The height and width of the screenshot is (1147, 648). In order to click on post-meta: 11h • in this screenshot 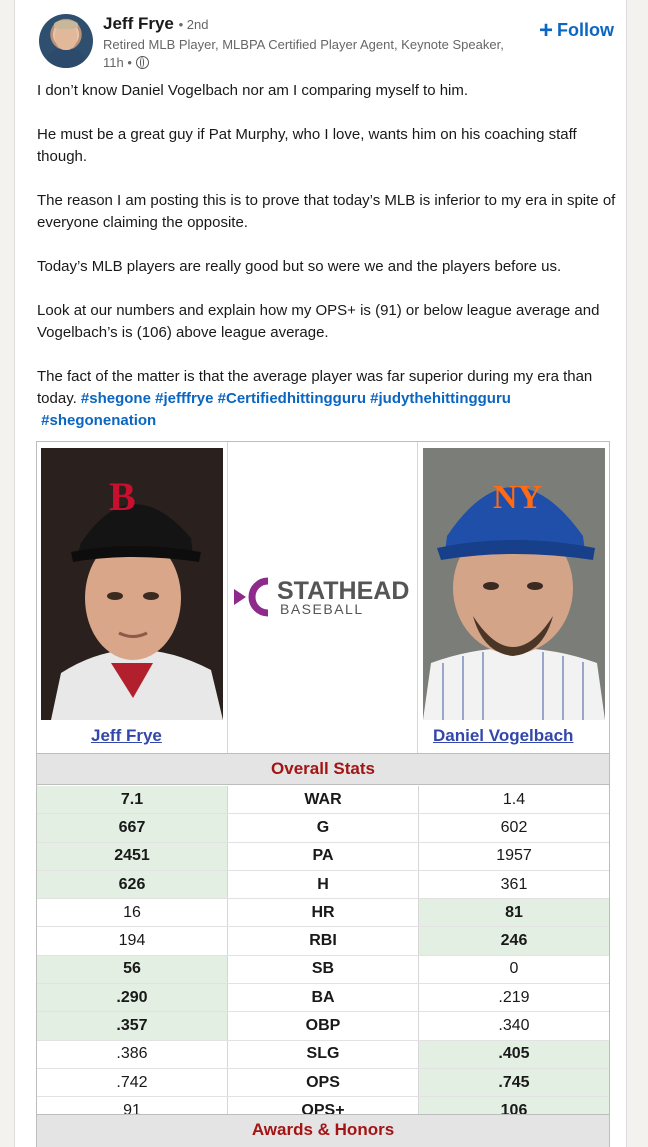, I will do `click(126, 62)`.